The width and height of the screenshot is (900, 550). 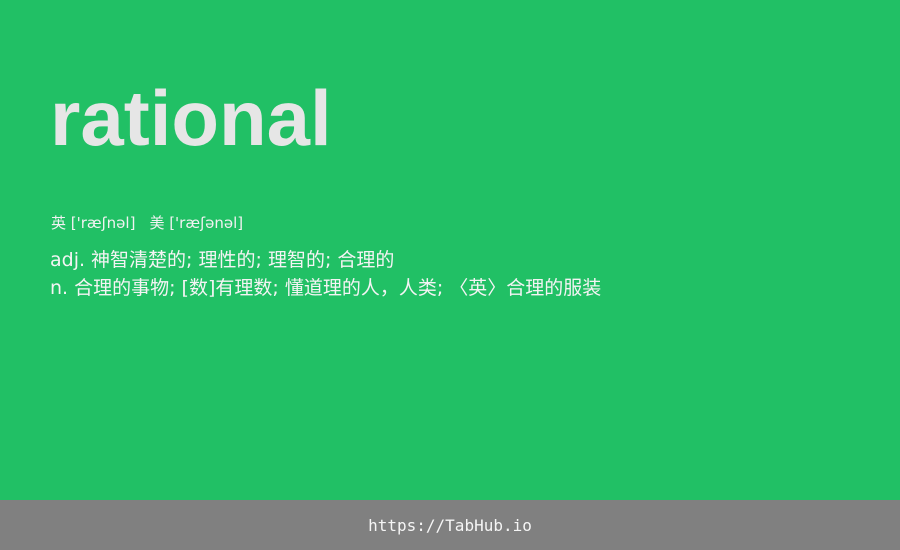 I want to click on definition-adj: adj. 神智清楚的; 理性的; 理智的; 合理的, so click(x=222, y=260).